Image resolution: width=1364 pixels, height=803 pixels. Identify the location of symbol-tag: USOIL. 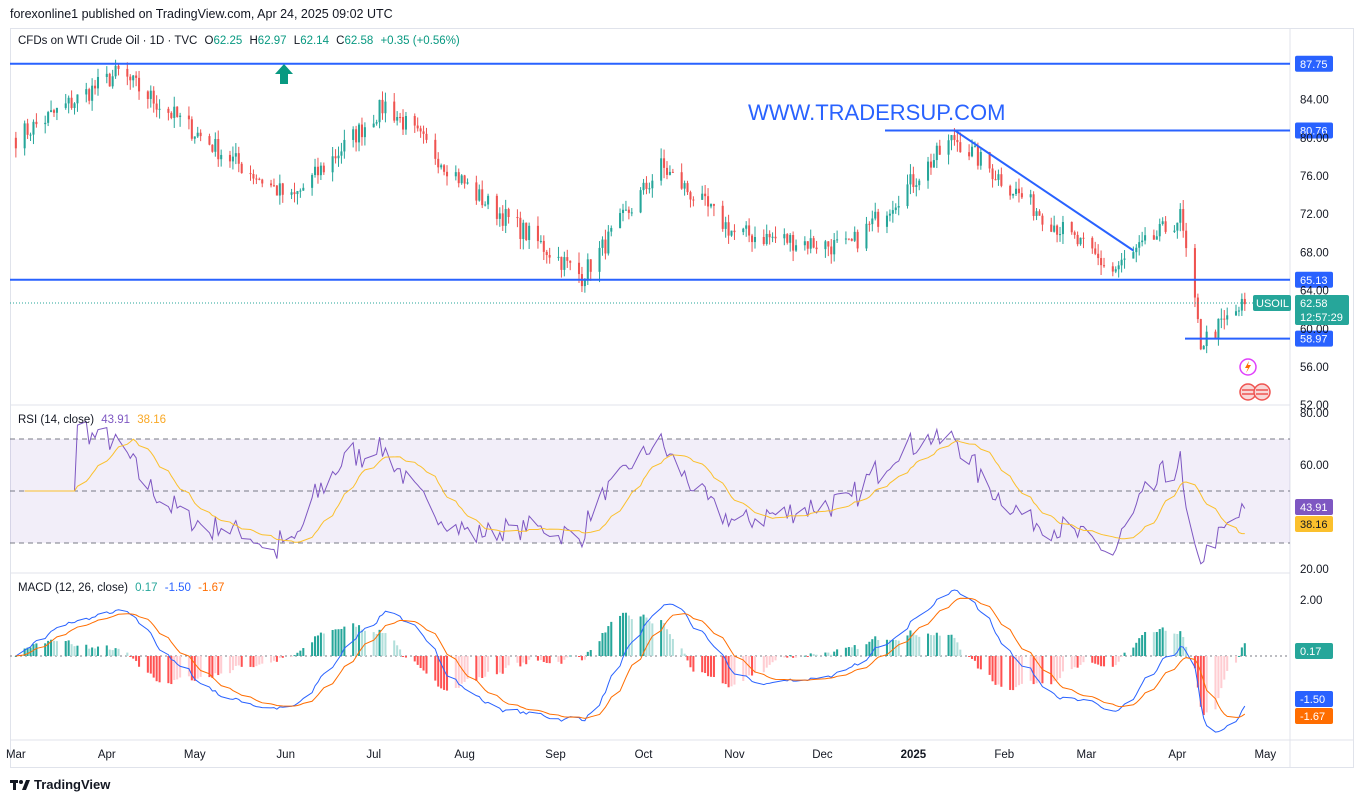
(1272, 304).